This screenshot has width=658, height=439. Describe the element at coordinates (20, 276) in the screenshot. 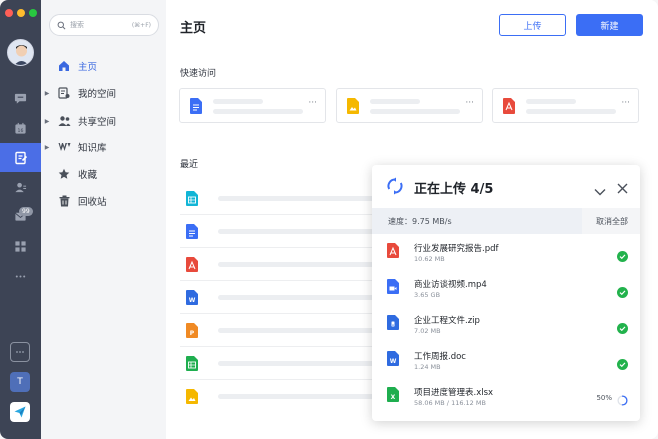

I see `more-icon` at that location.